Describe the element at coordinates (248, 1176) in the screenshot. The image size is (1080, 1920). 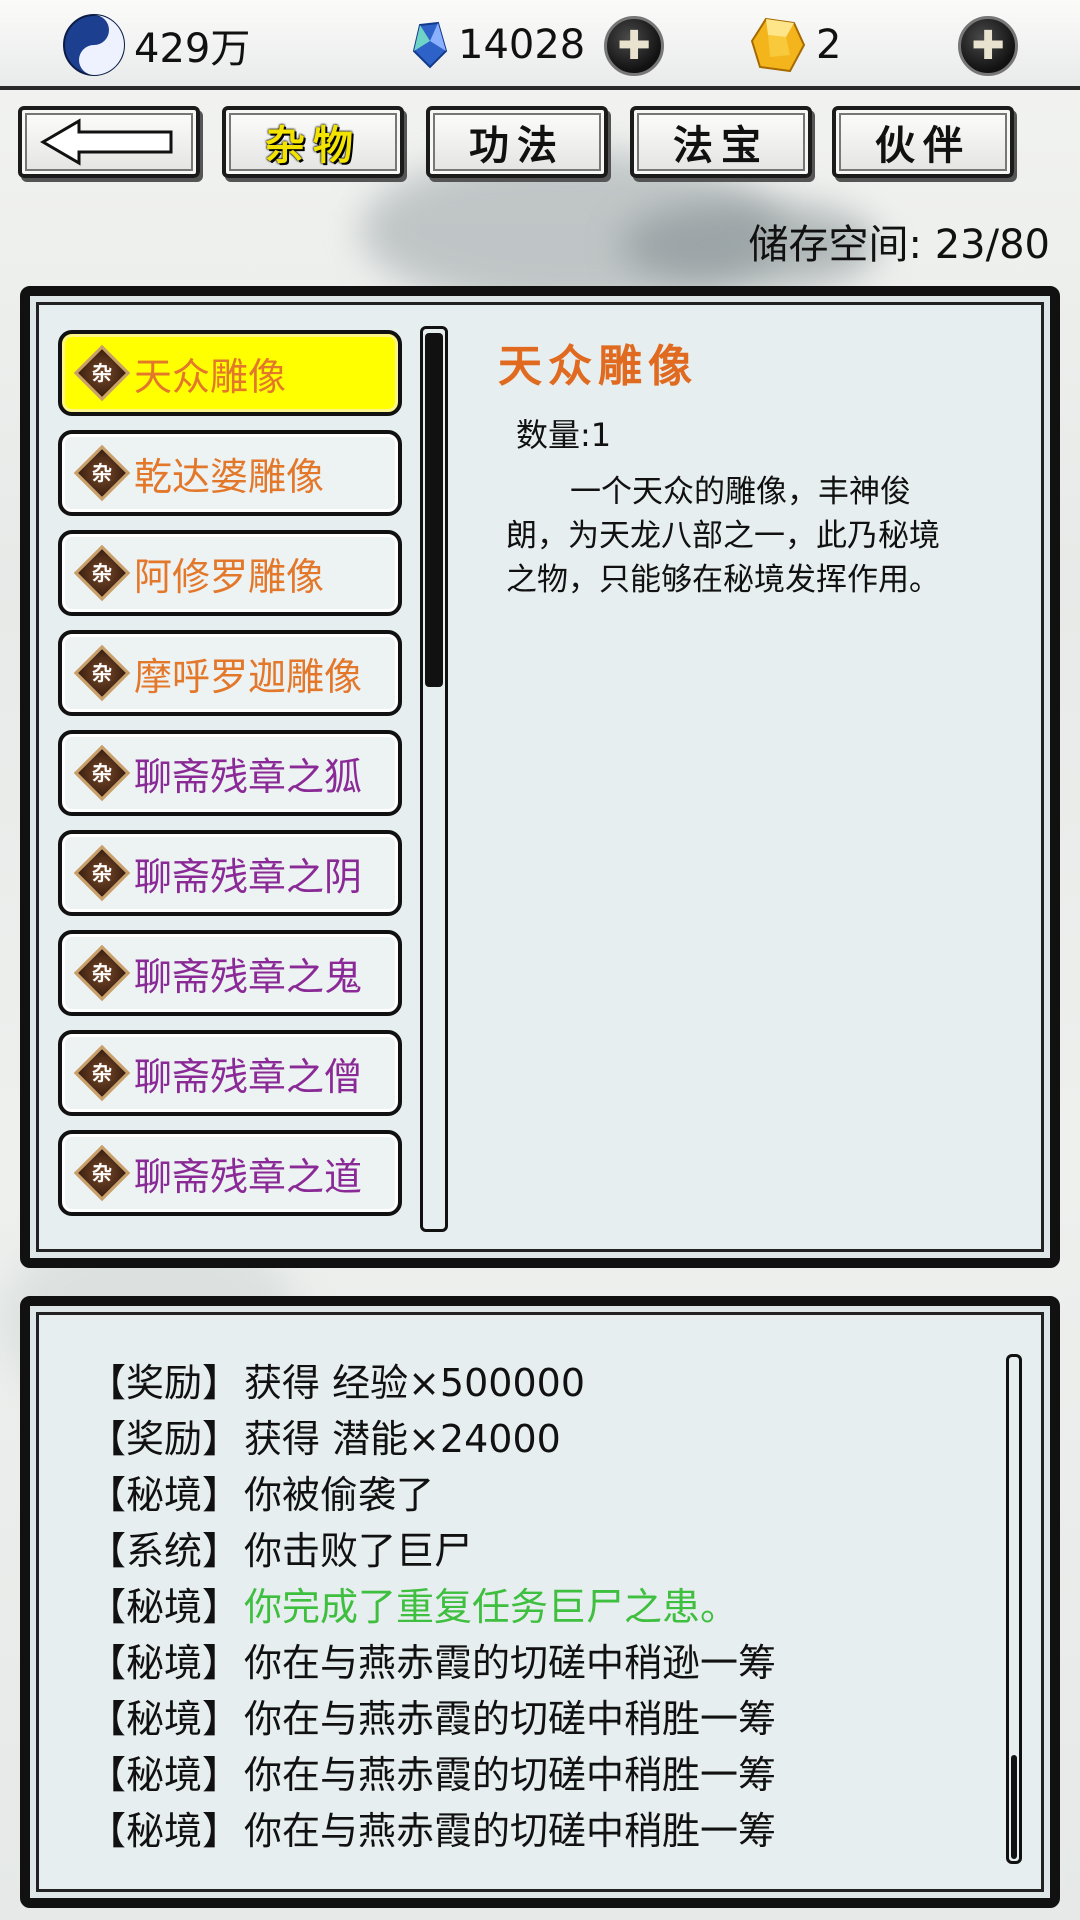
I see `item-name: 聊斋残章之道` at that location.